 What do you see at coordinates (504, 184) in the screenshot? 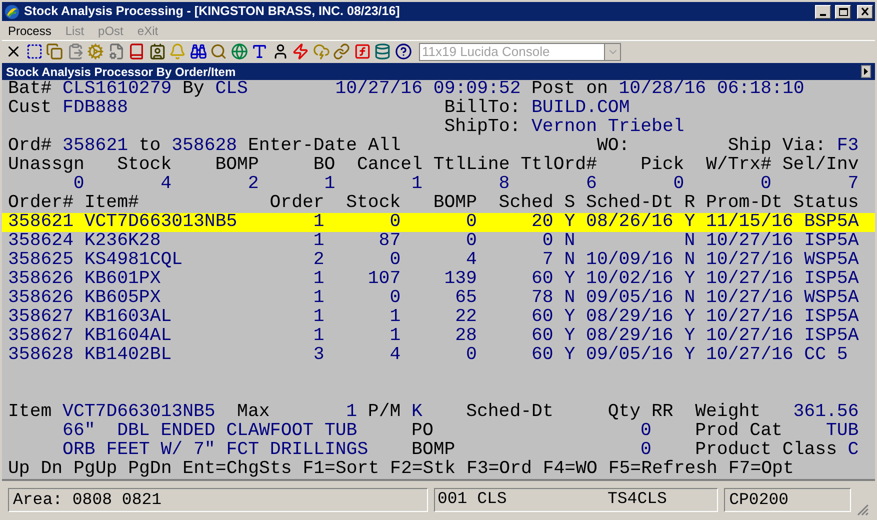
I see `count-value: 8` at bounding box center [504, 184].